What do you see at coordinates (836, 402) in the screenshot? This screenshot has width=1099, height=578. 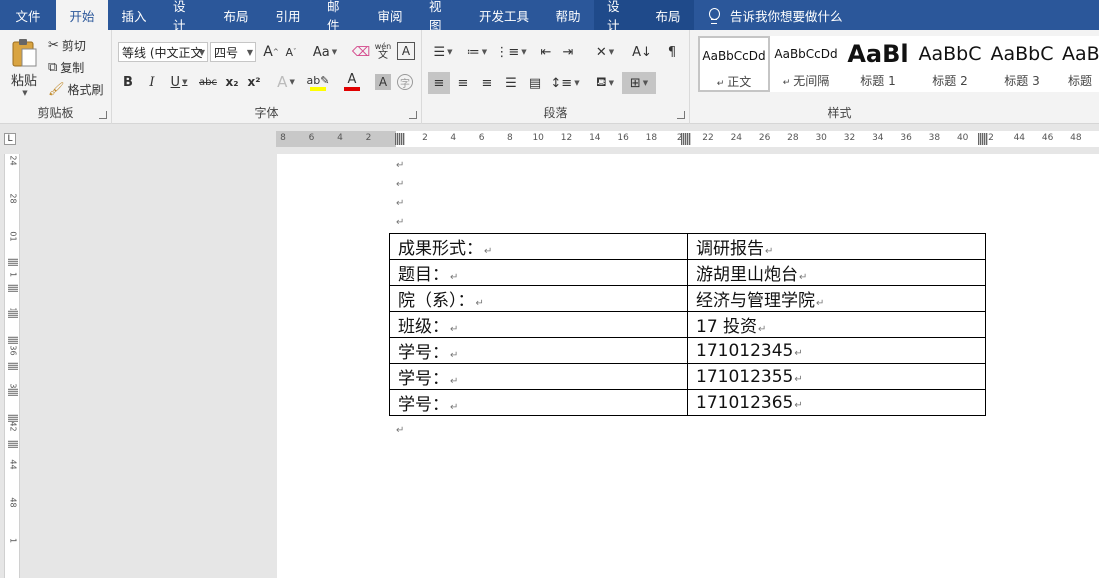 I see `table-value-cell: 171012365↵` at bounding box center [836, 402].